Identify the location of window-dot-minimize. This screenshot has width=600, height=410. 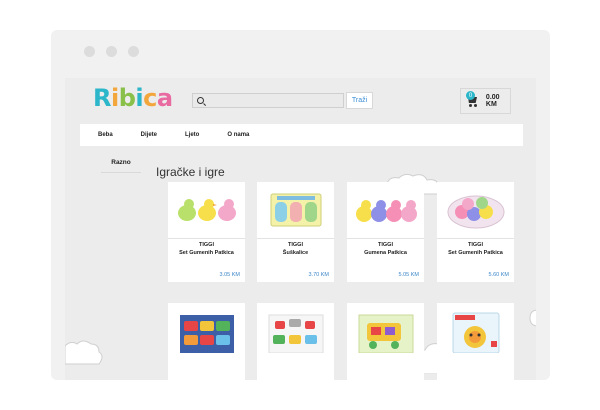
(111, 51).